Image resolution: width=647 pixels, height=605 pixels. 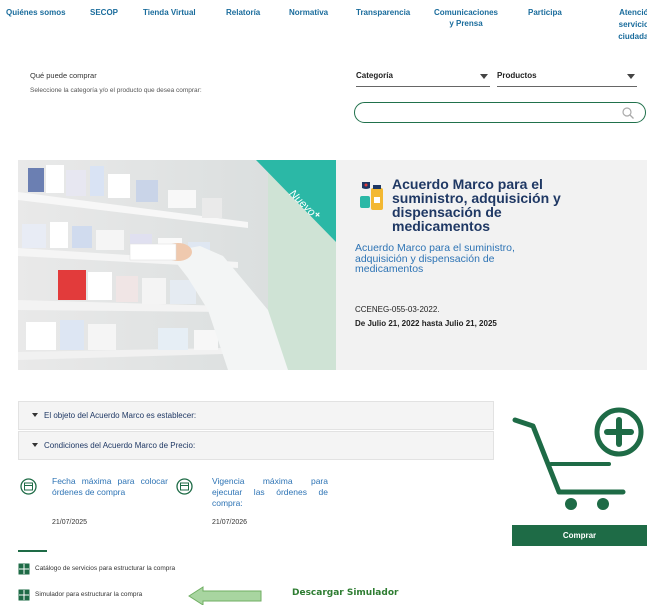 I want to click on nav-item-tienda-virtual: Tienda Virtual, so click(x=169, y=12).